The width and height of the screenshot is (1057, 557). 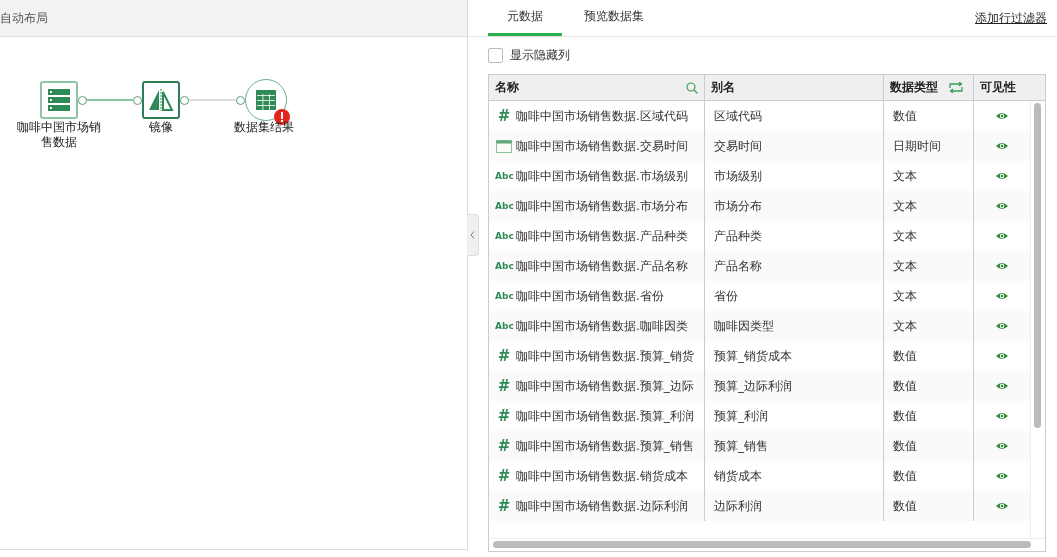 I want to click on table-icon, so click(x=266, y=100).